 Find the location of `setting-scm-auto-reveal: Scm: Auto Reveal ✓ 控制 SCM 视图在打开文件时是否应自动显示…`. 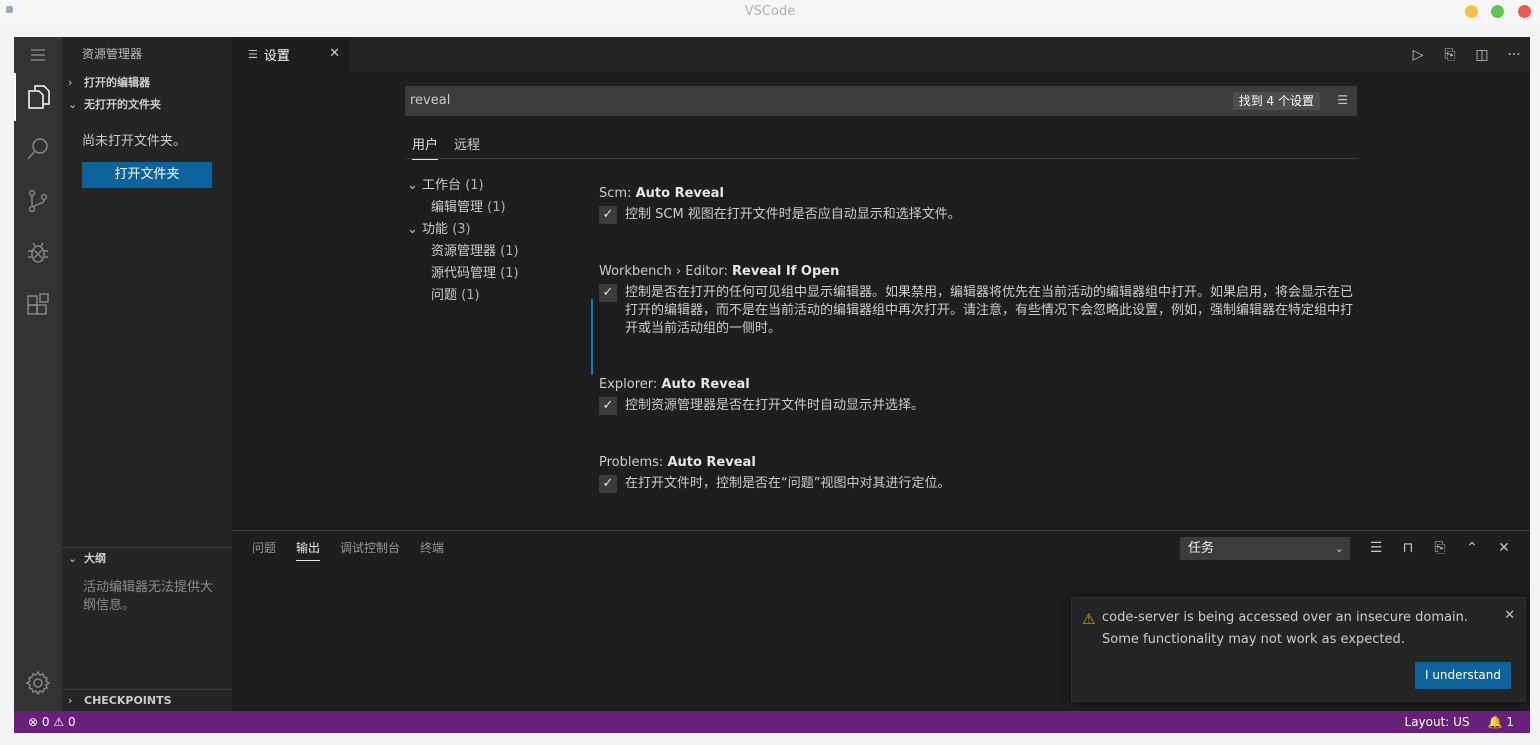

setting-scm-auto-reveal: Scm: Auto Reveal ✓ 控制 SCM 视图在打开文件时是否应自动显示… is located at coordinates (979, 204).